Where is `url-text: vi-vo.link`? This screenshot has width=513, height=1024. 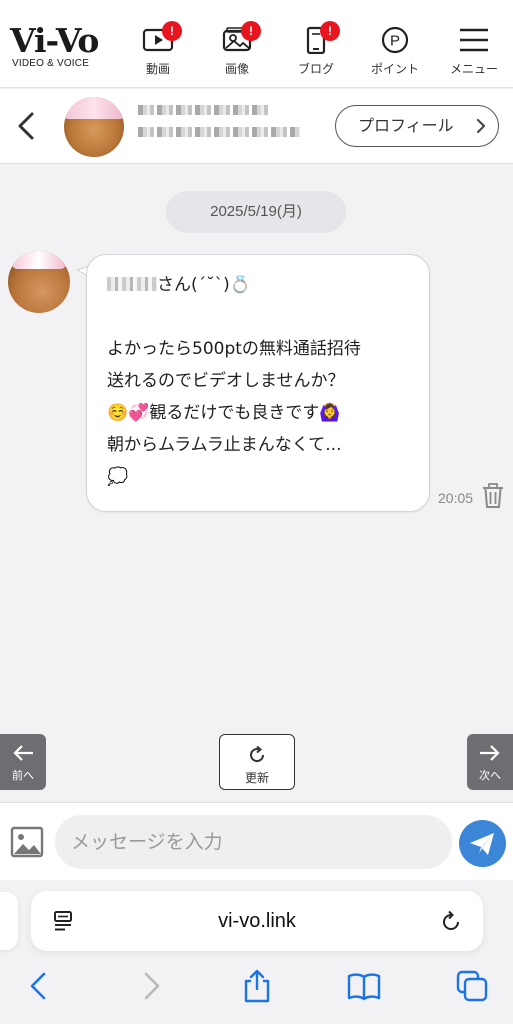 url-text: vi-vo.link is located at coordinates (257, 921).